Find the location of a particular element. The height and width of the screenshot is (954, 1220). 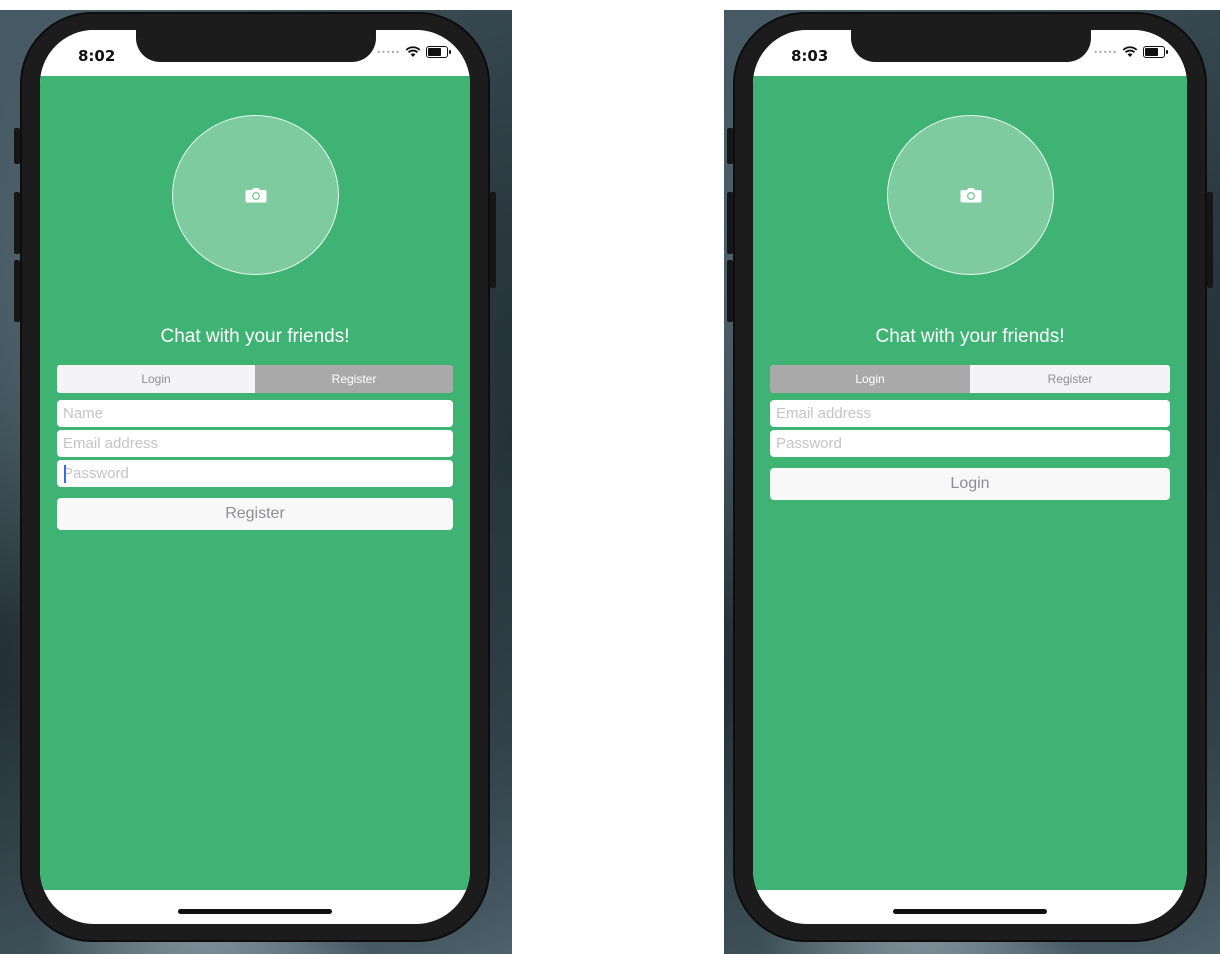

text-caret is located at coordinates (65, 474).